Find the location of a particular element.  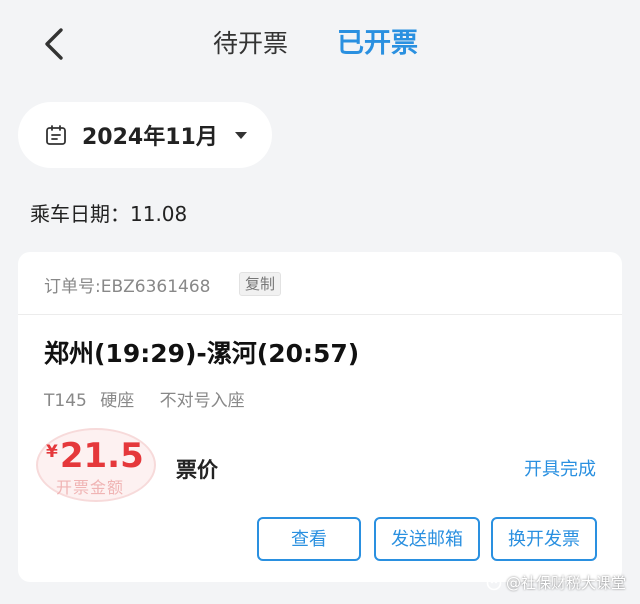

currency-symbol: ¥ is located at coordinates (52, 452).